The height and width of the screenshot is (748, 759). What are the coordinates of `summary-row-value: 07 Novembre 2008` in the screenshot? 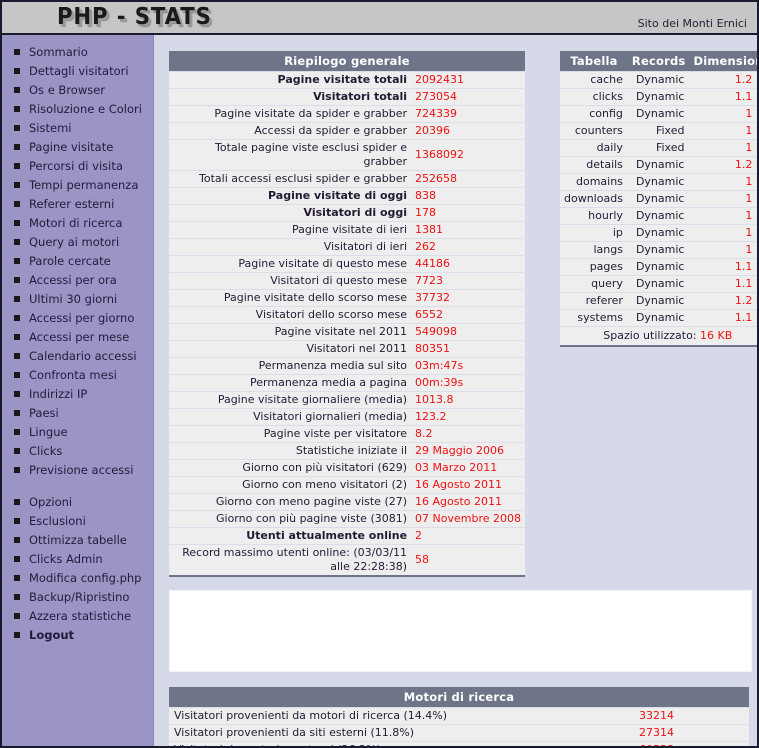 It's located at (468, 519).